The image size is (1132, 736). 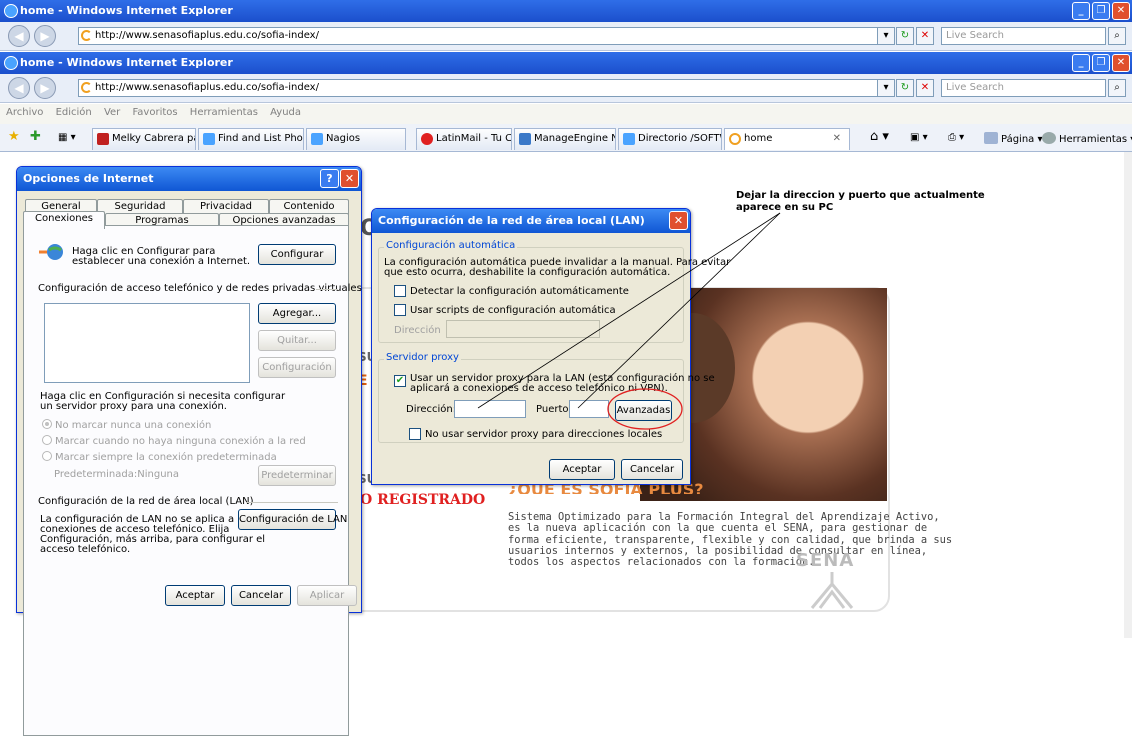 I want to click on callout-line-port, so click(x=679, y=310).